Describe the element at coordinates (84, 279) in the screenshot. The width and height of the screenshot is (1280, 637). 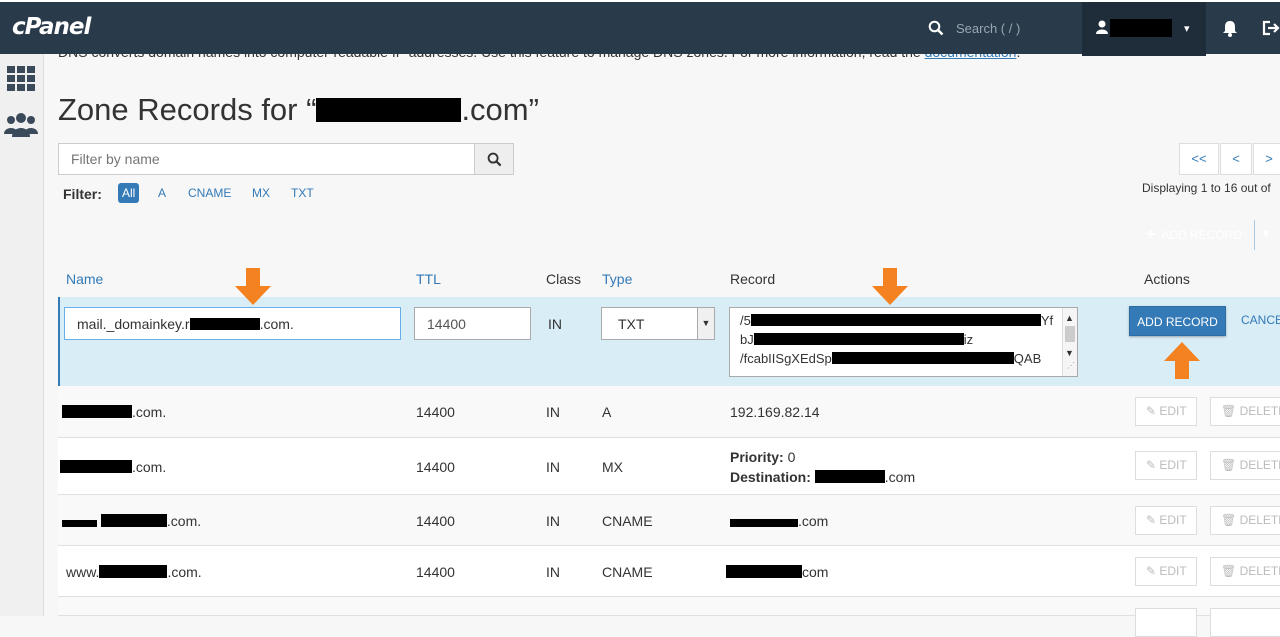
I see `col-name: Name` at that location.